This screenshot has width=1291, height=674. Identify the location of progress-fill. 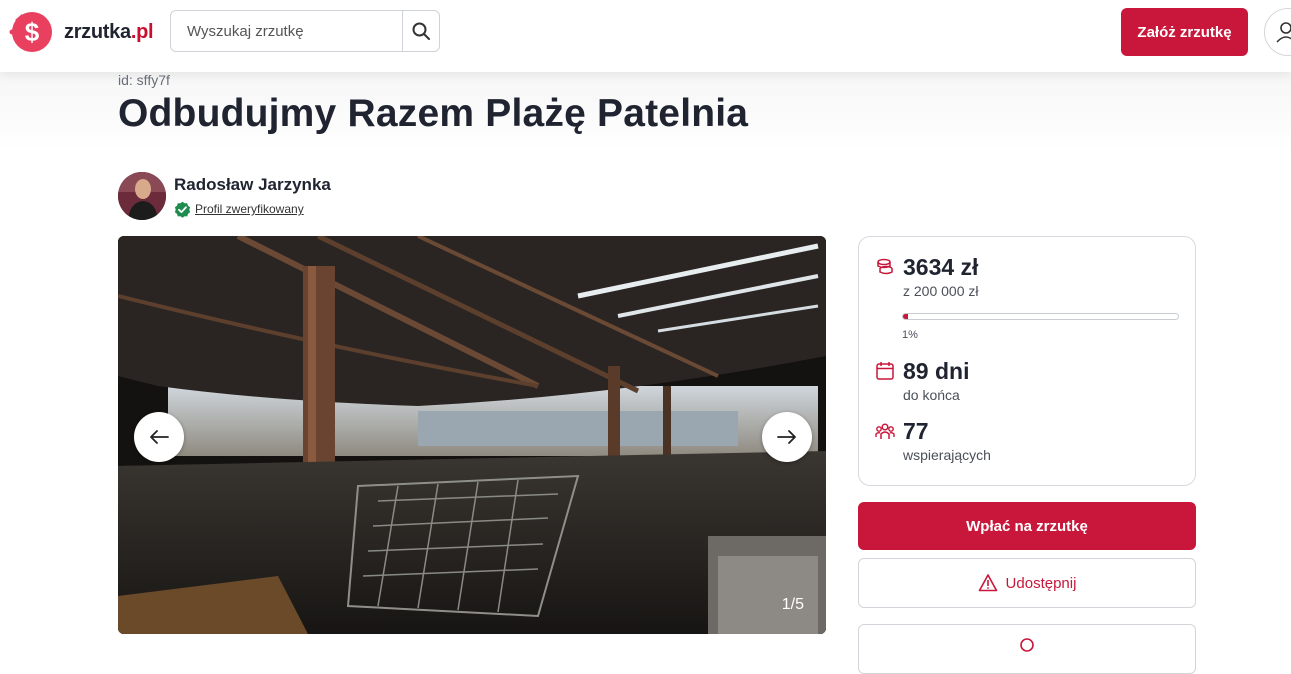
(905, 316).